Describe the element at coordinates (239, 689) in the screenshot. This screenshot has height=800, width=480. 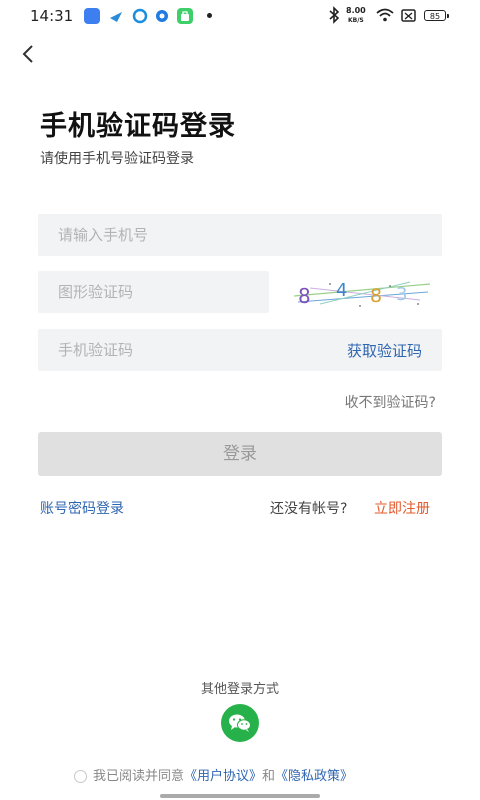
I see `other-login-label: 其他登录方式` at that location.